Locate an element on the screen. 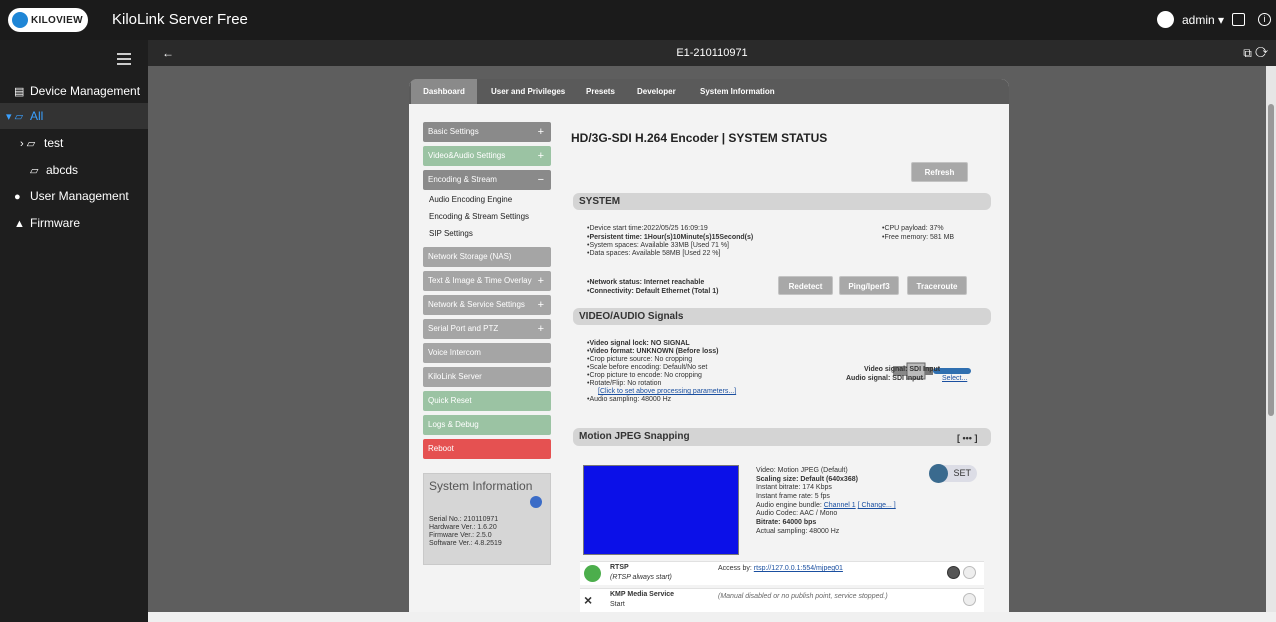  tab-dashboard: Dashboard is located at coordinates (444, 91).